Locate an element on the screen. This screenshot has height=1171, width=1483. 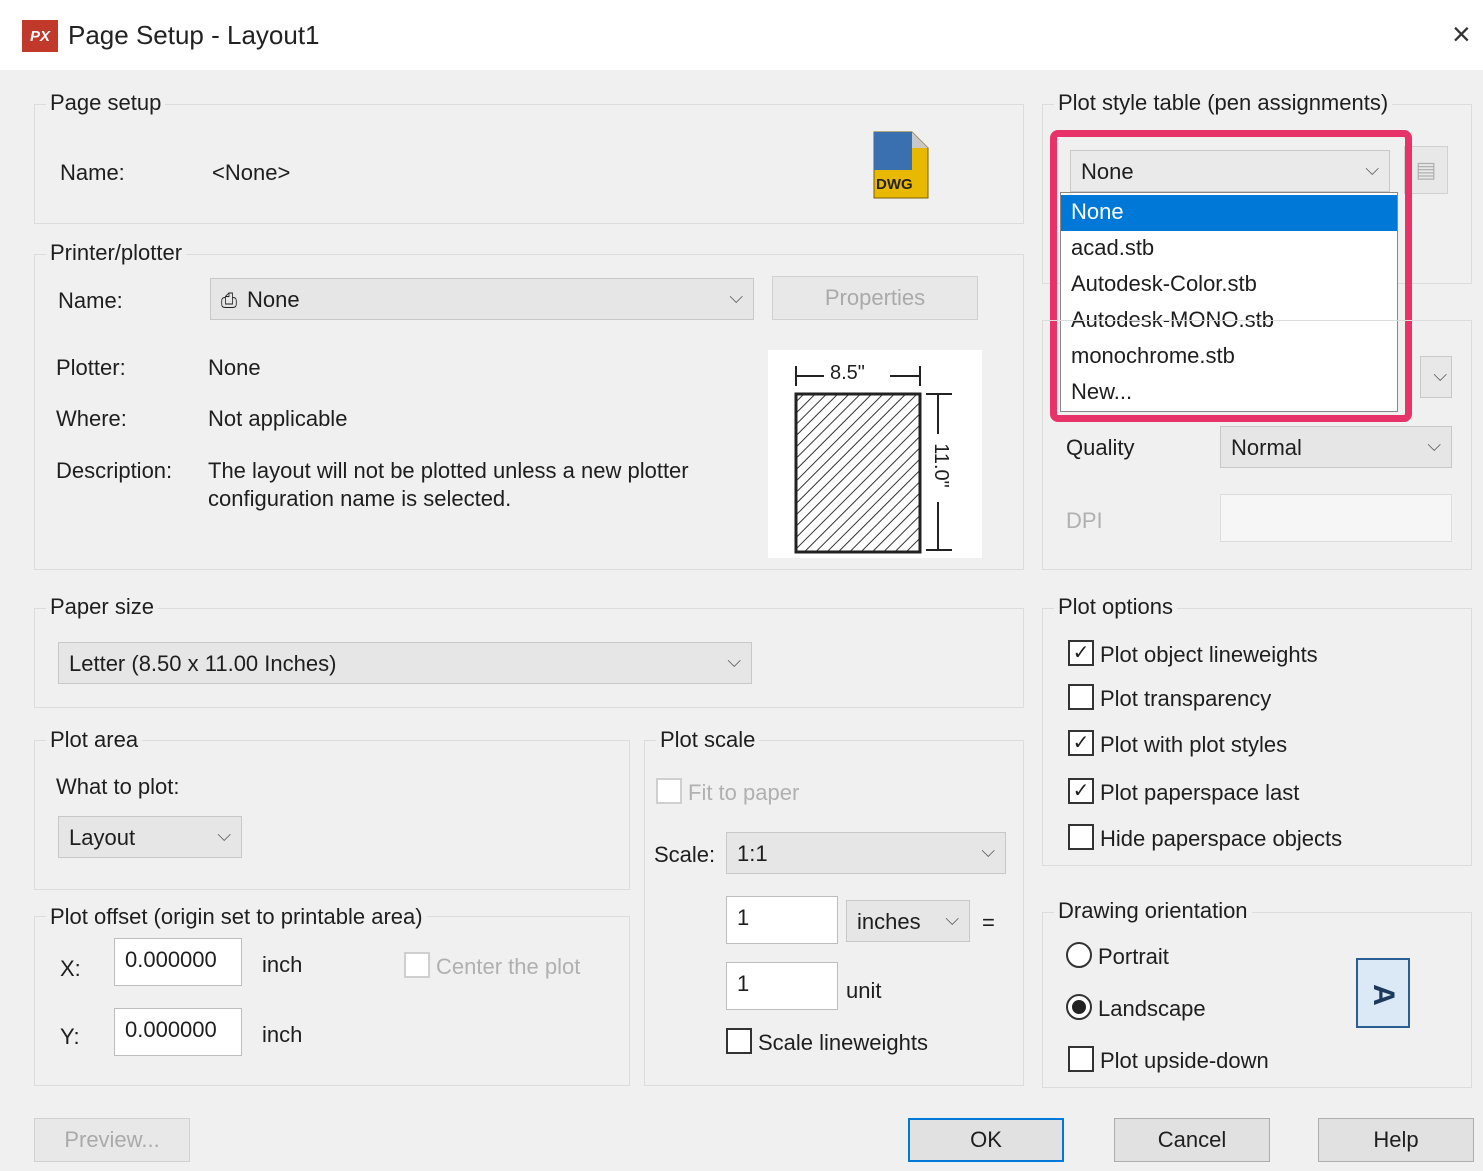
equals-sign: = is located at coordinates (988, 922).